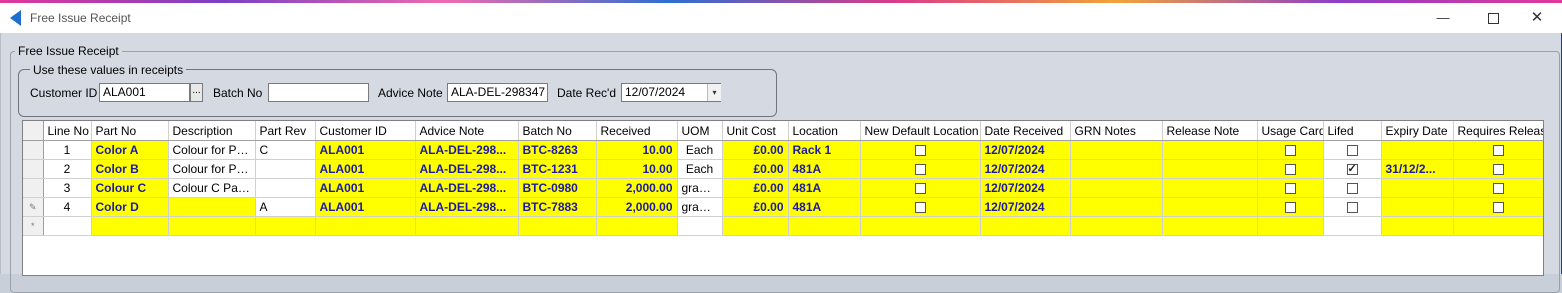 This screenshot has height=293, width=1562. I want to click on column-header-batch-no: Batch No, so click(557, 131).